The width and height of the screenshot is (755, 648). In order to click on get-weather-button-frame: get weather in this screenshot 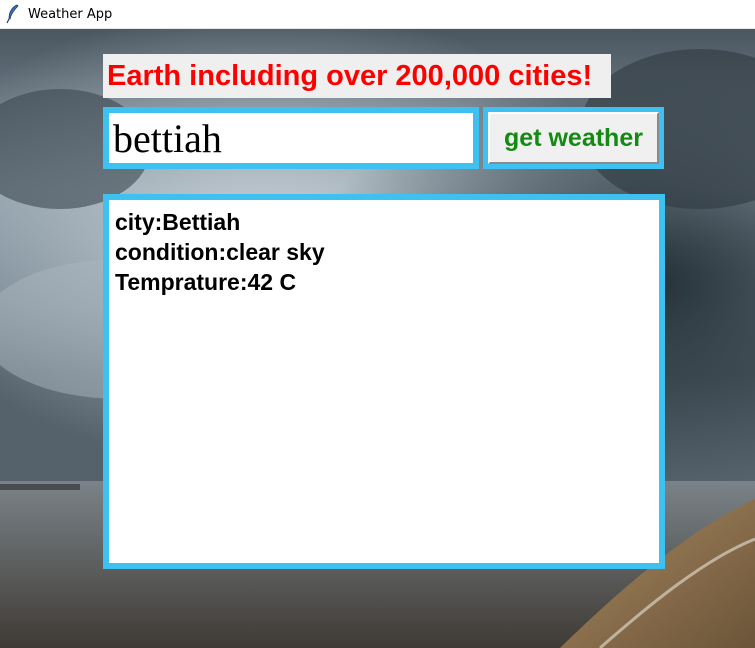, I will do `click(573, 138)`.